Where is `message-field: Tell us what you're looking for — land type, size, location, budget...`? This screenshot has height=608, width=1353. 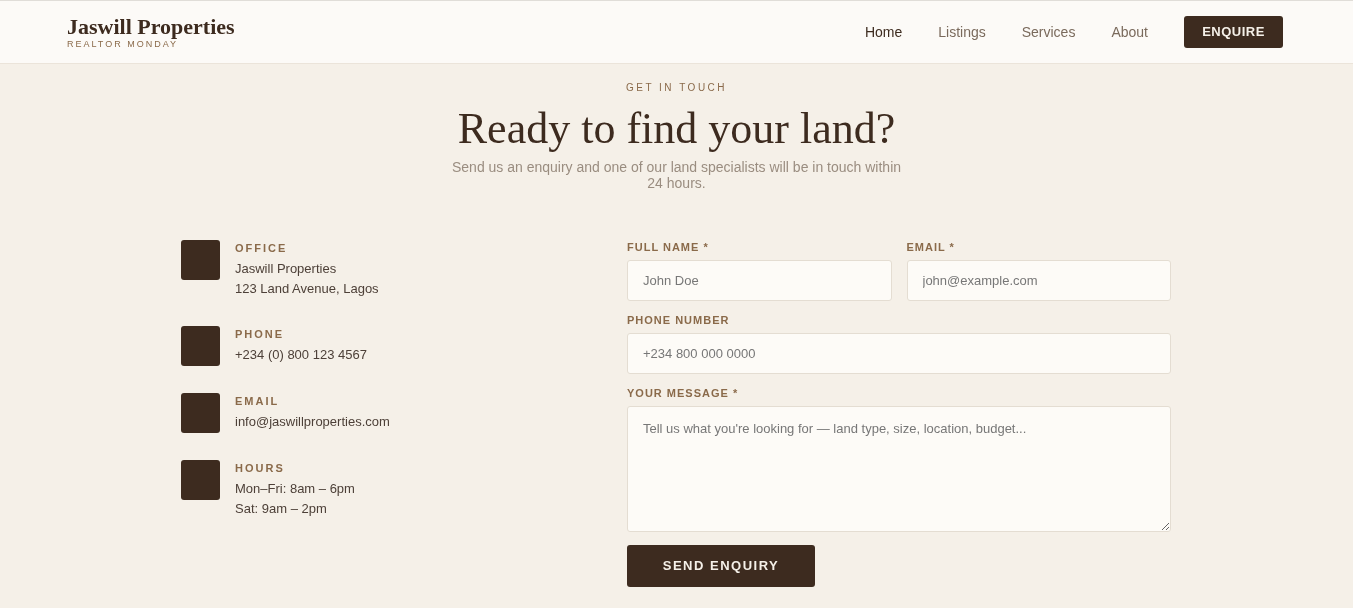 message-field: Tell us what you're looking for — land type, size, location, budget... is located at coordinates (899, 469).